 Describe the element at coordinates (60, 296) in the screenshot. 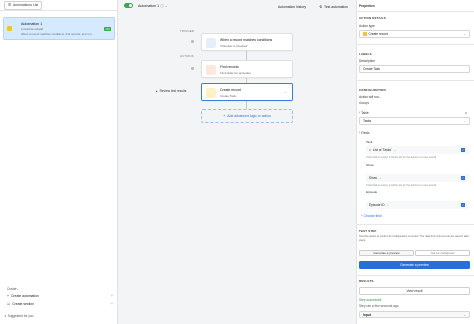

I see `create-automation-button: + Create automation +` at that location.